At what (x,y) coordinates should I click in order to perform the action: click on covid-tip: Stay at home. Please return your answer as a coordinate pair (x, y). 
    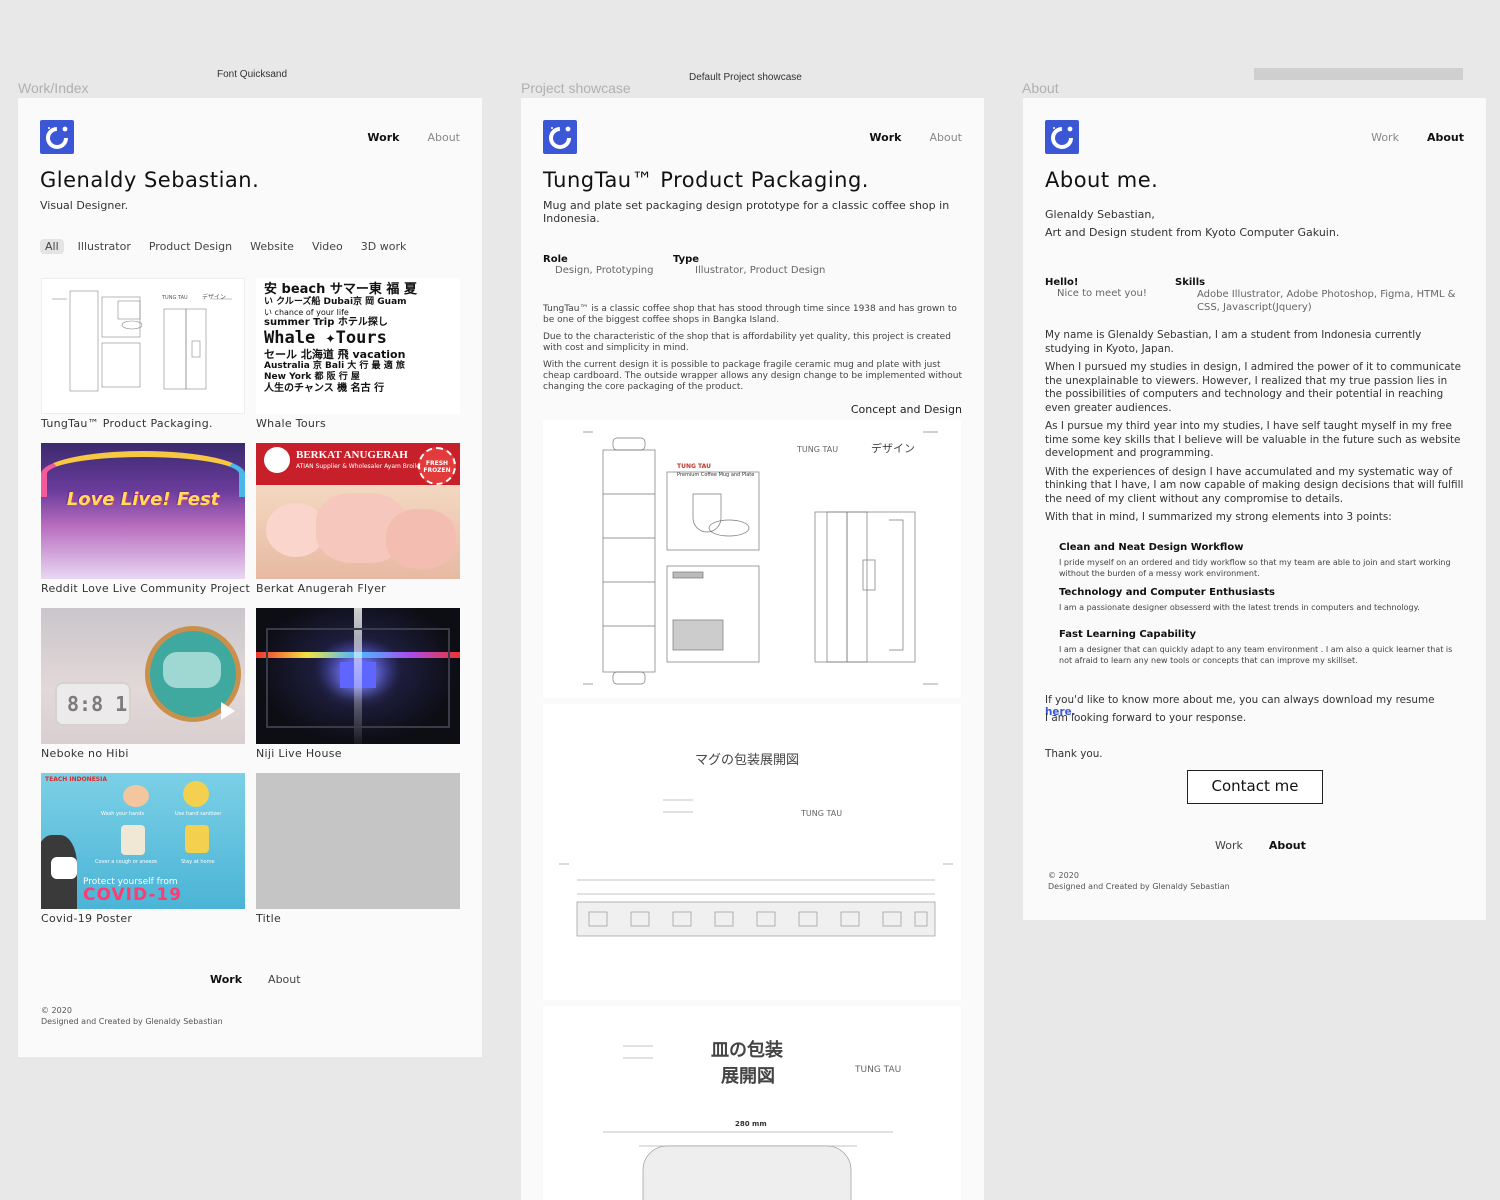
    Looking at the image, I should click on (198, 862).